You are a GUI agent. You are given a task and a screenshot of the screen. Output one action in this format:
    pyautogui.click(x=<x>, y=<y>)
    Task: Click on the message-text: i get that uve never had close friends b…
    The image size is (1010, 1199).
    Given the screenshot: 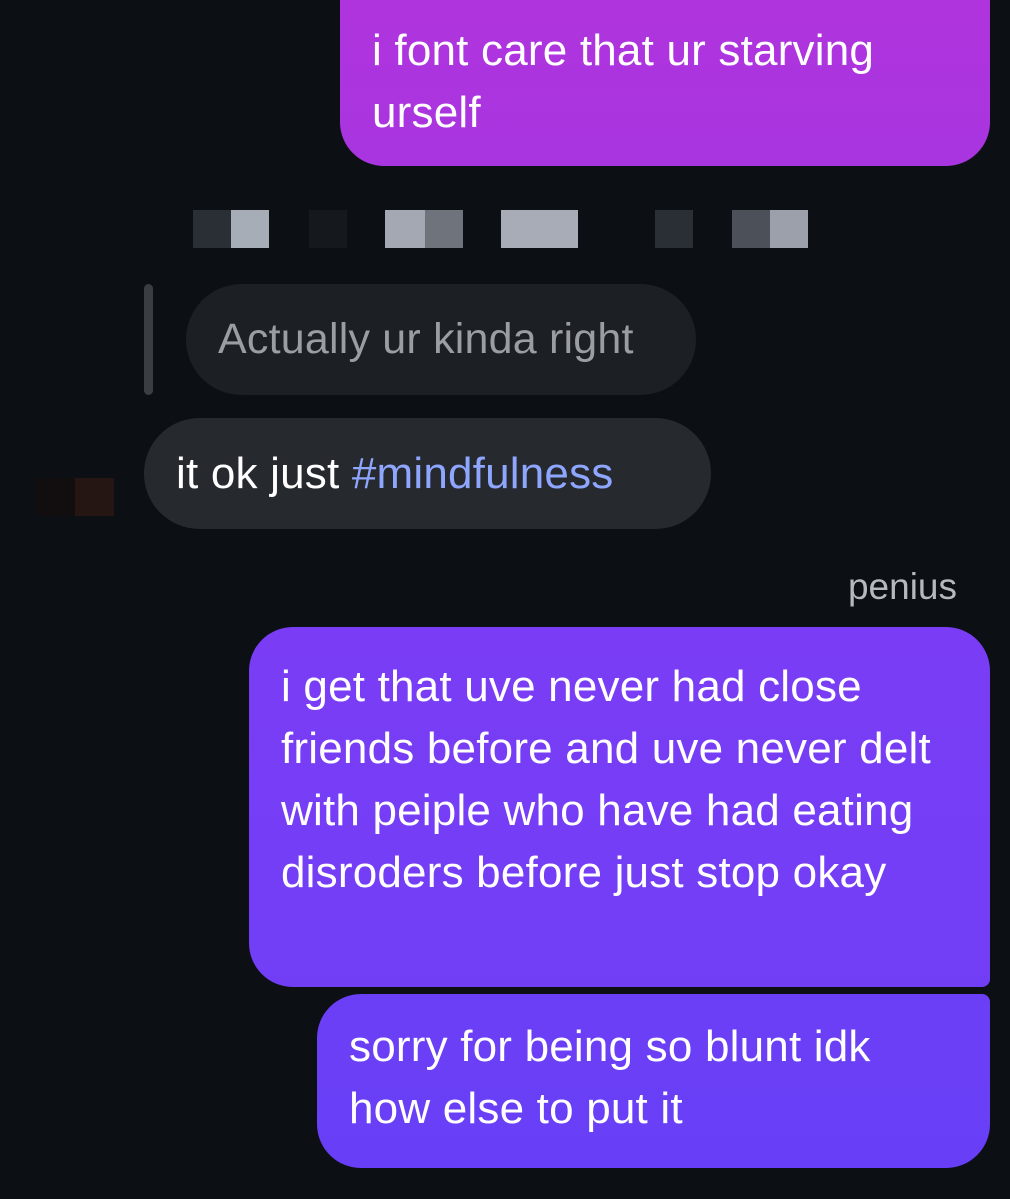 What is the action you would take?
    pyautogui.click(x=606, y=779)
    